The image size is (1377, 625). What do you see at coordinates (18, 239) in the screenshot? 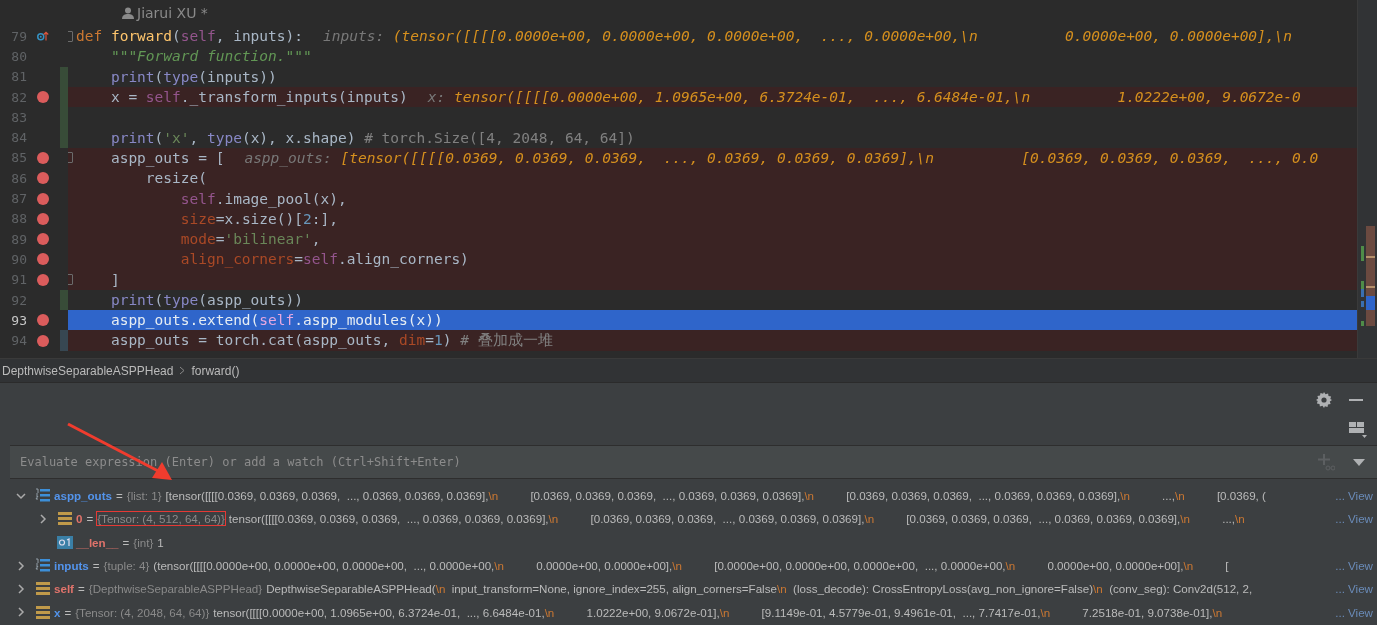
I see `line-number: 89` at bounding box center [18, 239].